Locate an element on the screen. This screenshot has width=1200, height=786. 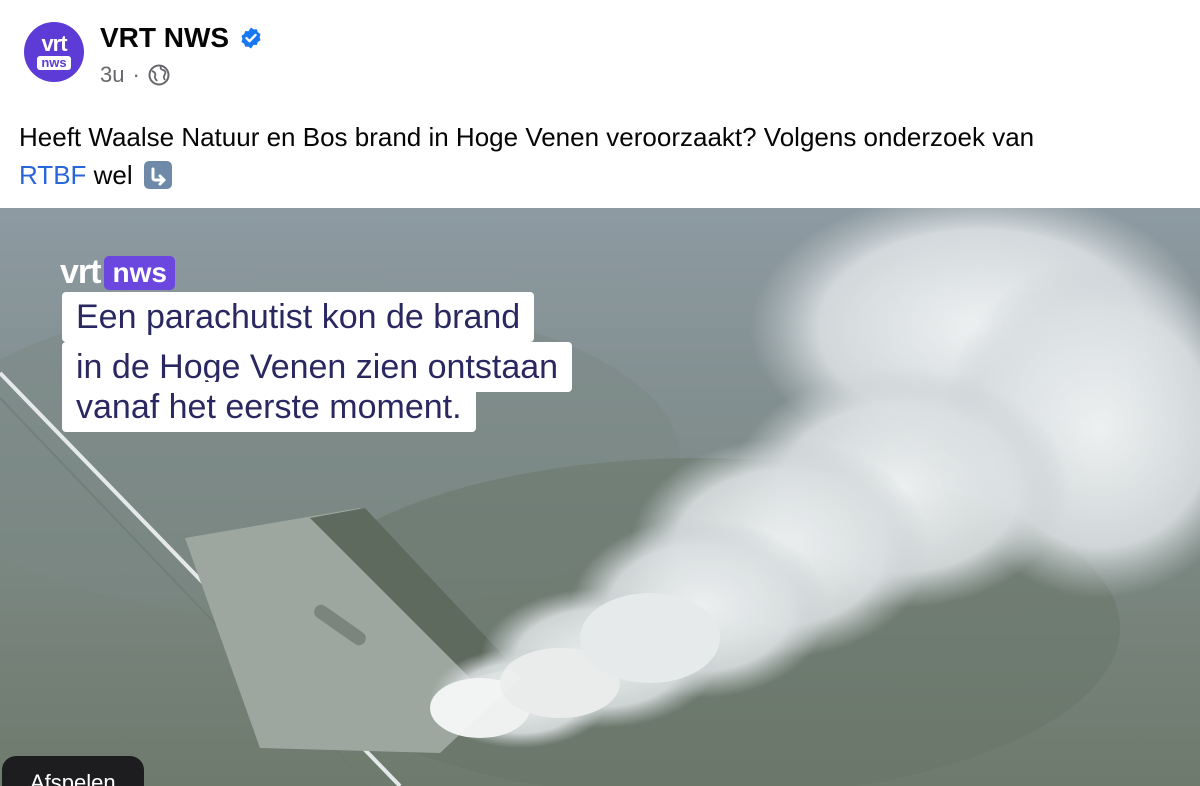
video-logo: vrt nws is located at coordinates (117, 272).